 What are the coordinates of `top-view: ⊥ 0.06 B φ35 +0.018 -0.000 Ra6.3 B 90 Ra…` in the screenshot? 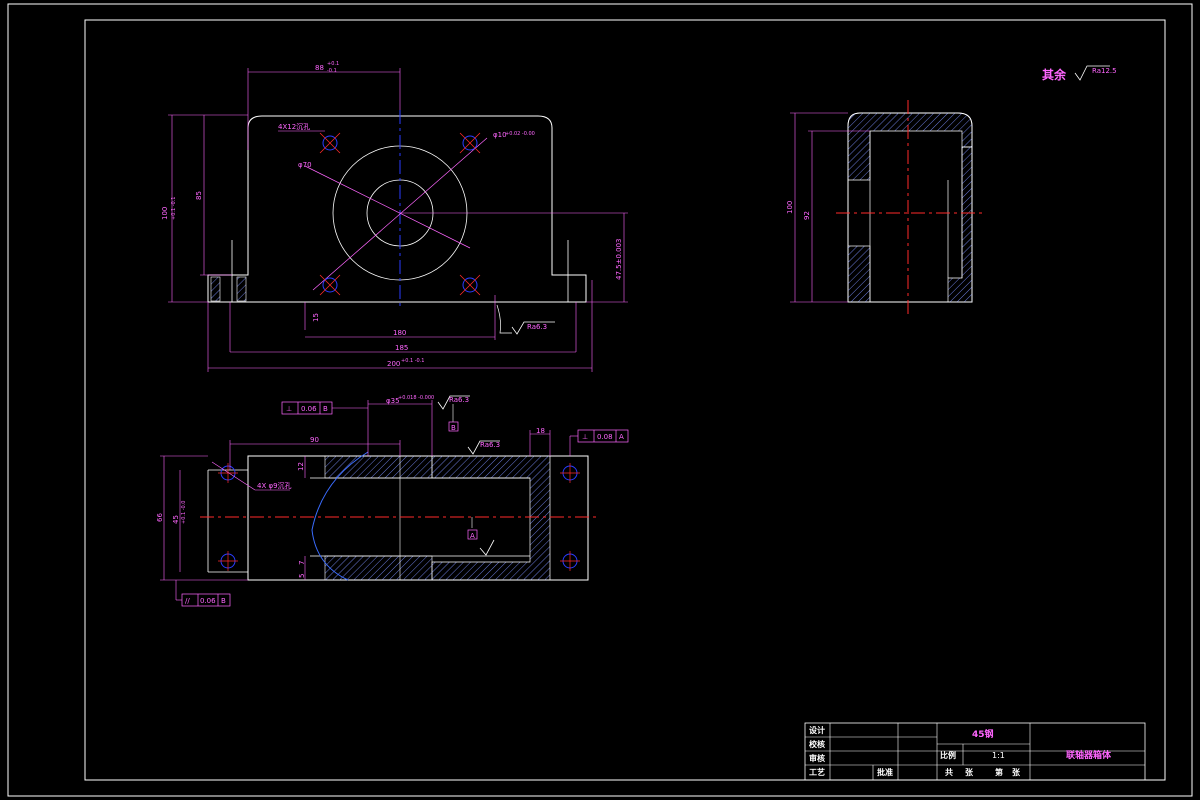 It's located at (392, 501).